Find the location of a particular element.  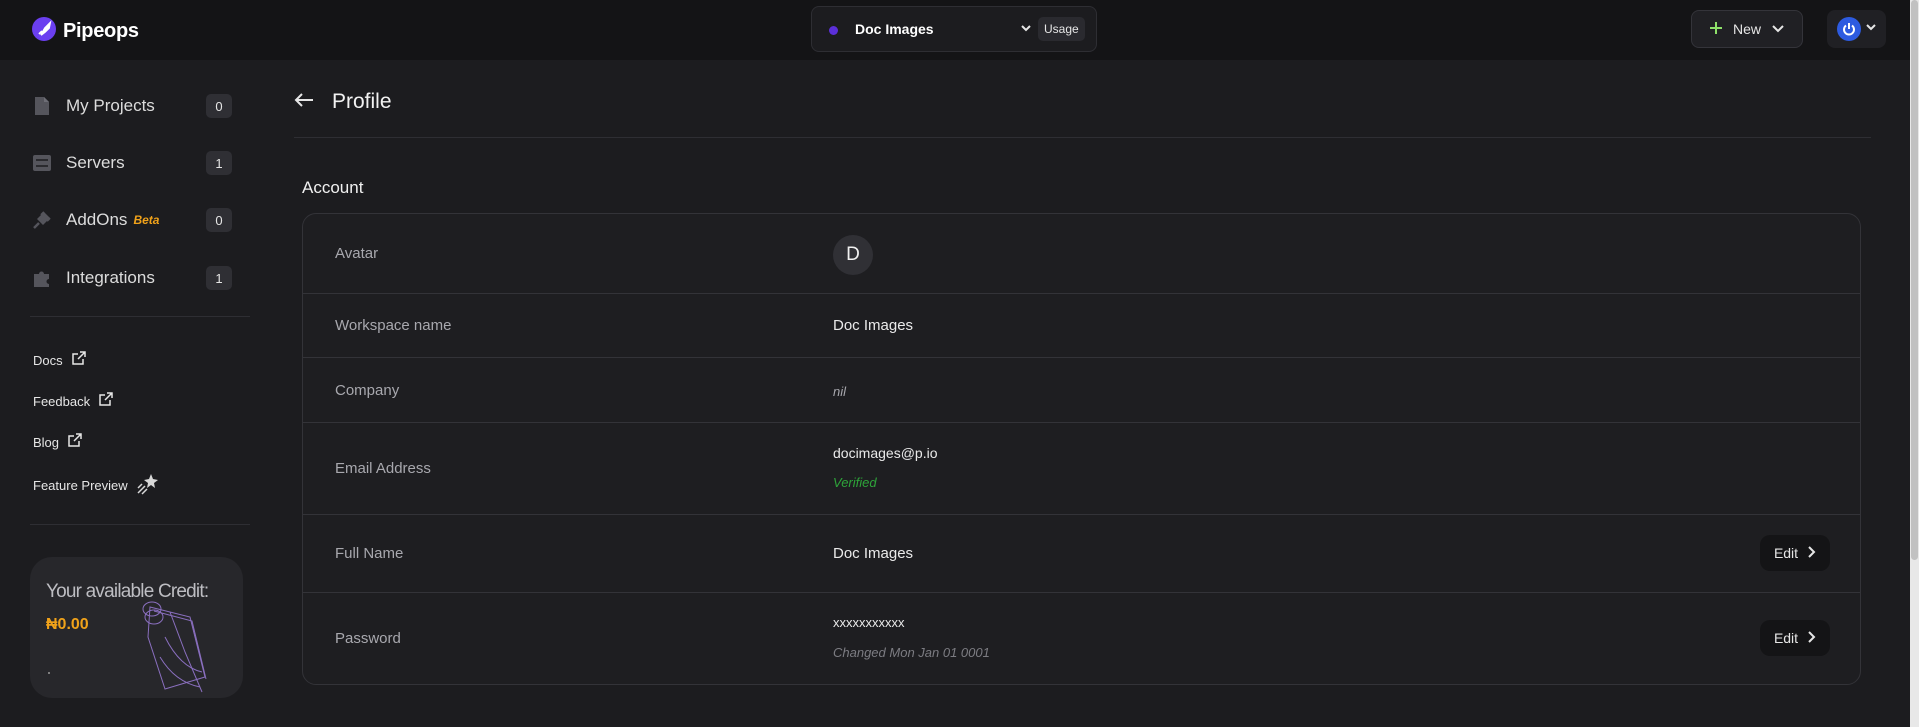

edit-full-name-button: Edit is located at coordinates (1795, 553).